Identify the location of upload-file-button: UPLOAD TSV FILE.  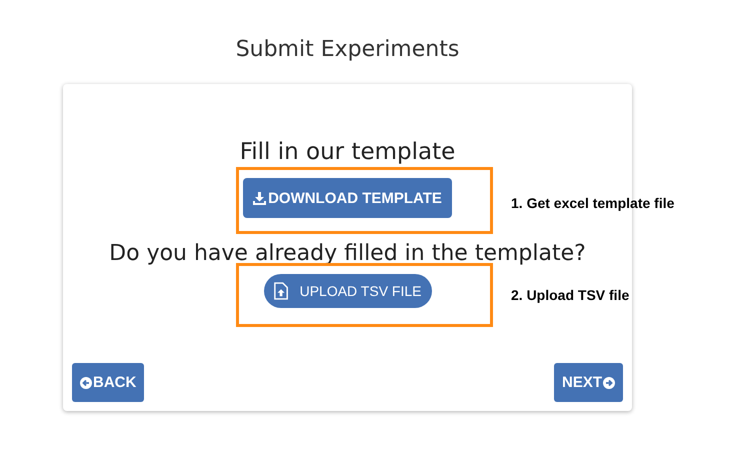
(348, 291).